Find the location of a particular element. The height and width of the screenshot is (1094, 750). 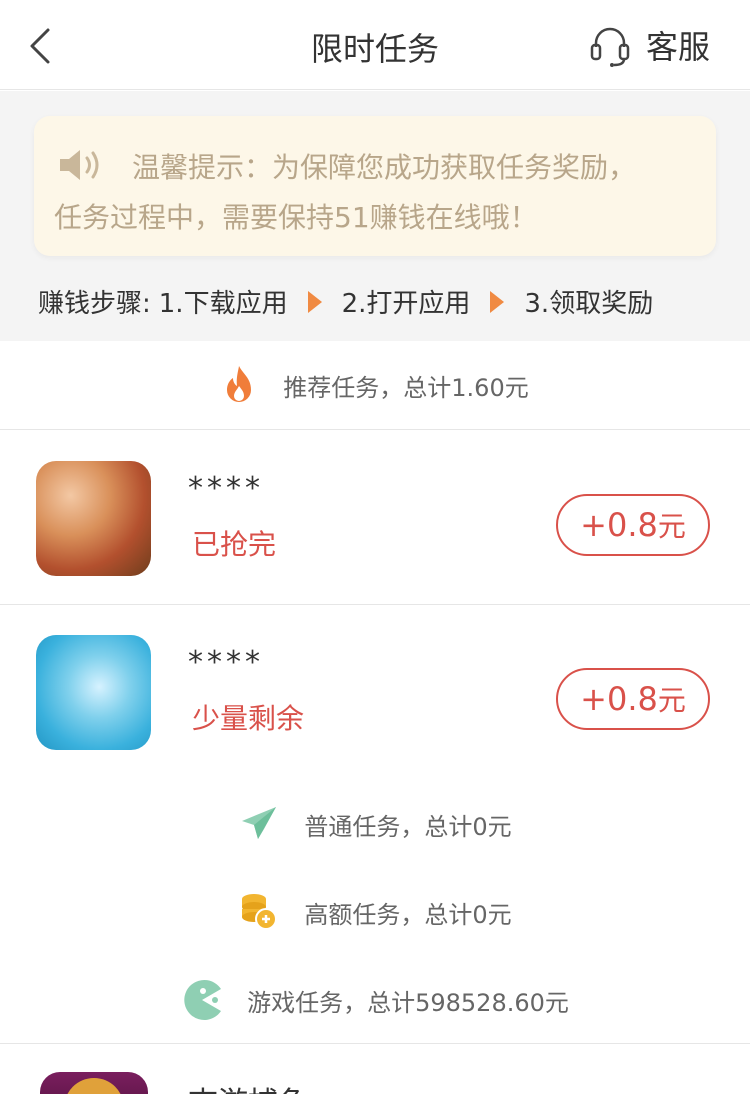

recommended-section-header: 推荐任务，总计1.60元 is located at coordinates (375, 385).